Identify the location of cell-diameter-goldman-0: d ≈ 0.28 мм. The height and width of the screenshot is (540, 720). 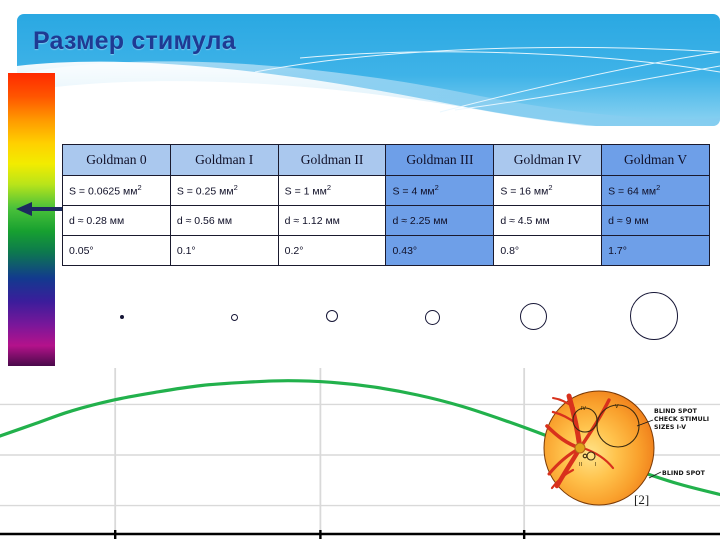
(116, 220).